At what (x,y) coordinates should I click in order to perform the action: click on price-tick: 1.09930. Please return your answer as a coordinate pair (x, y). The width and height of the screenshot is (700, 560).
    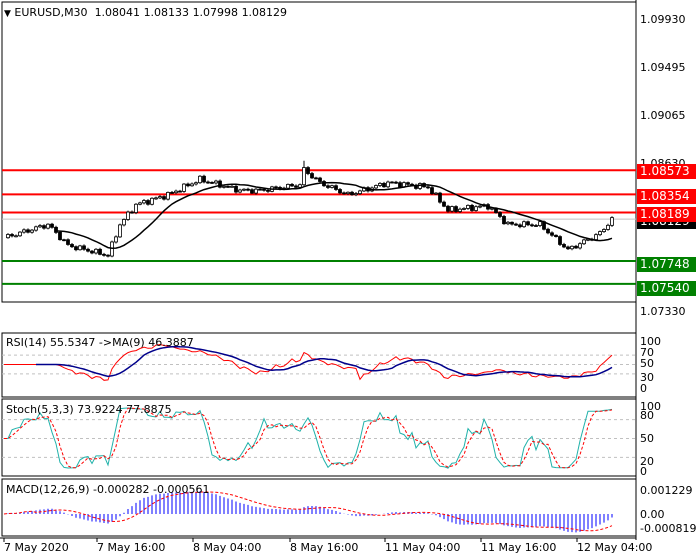
    Looking at the image, I should click on (663, 19).